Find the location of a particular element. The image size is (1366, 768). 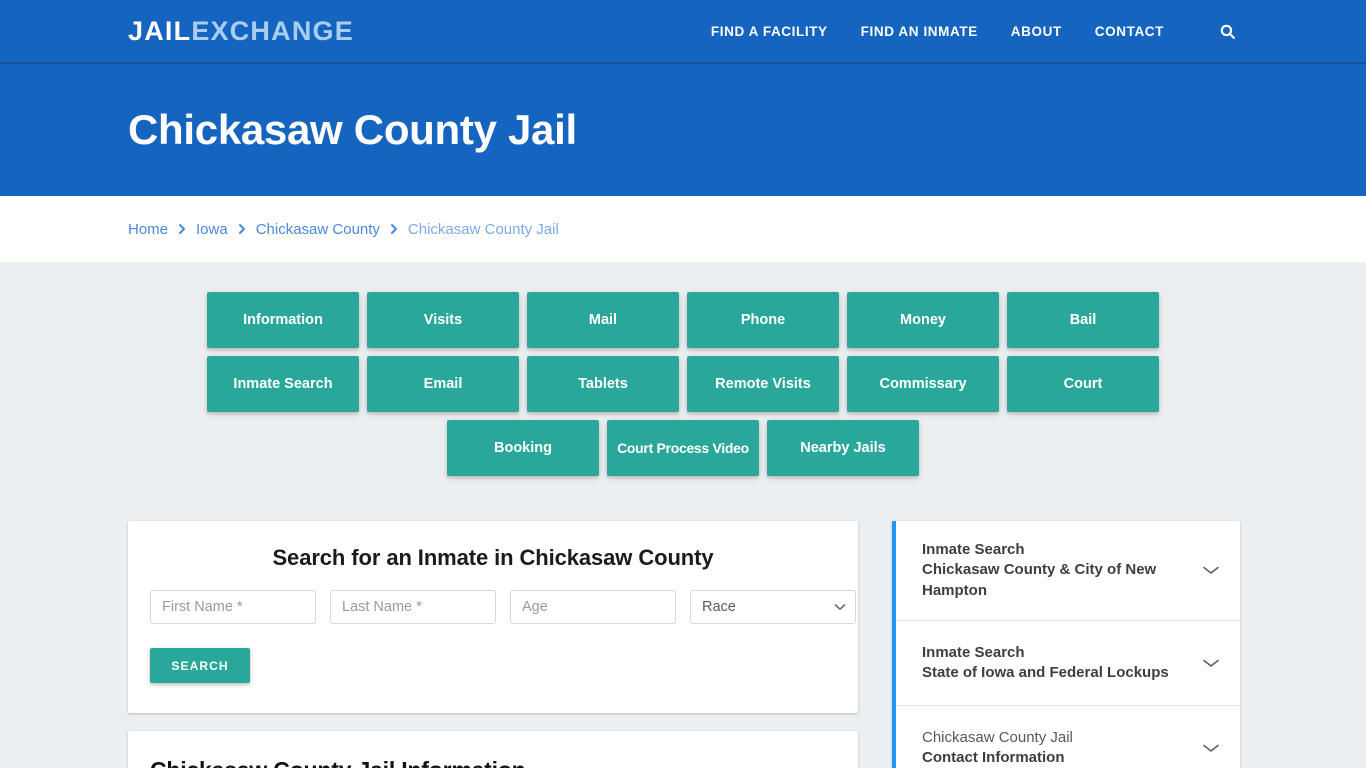

tab-information: Information is located at coordinates (283, 320).